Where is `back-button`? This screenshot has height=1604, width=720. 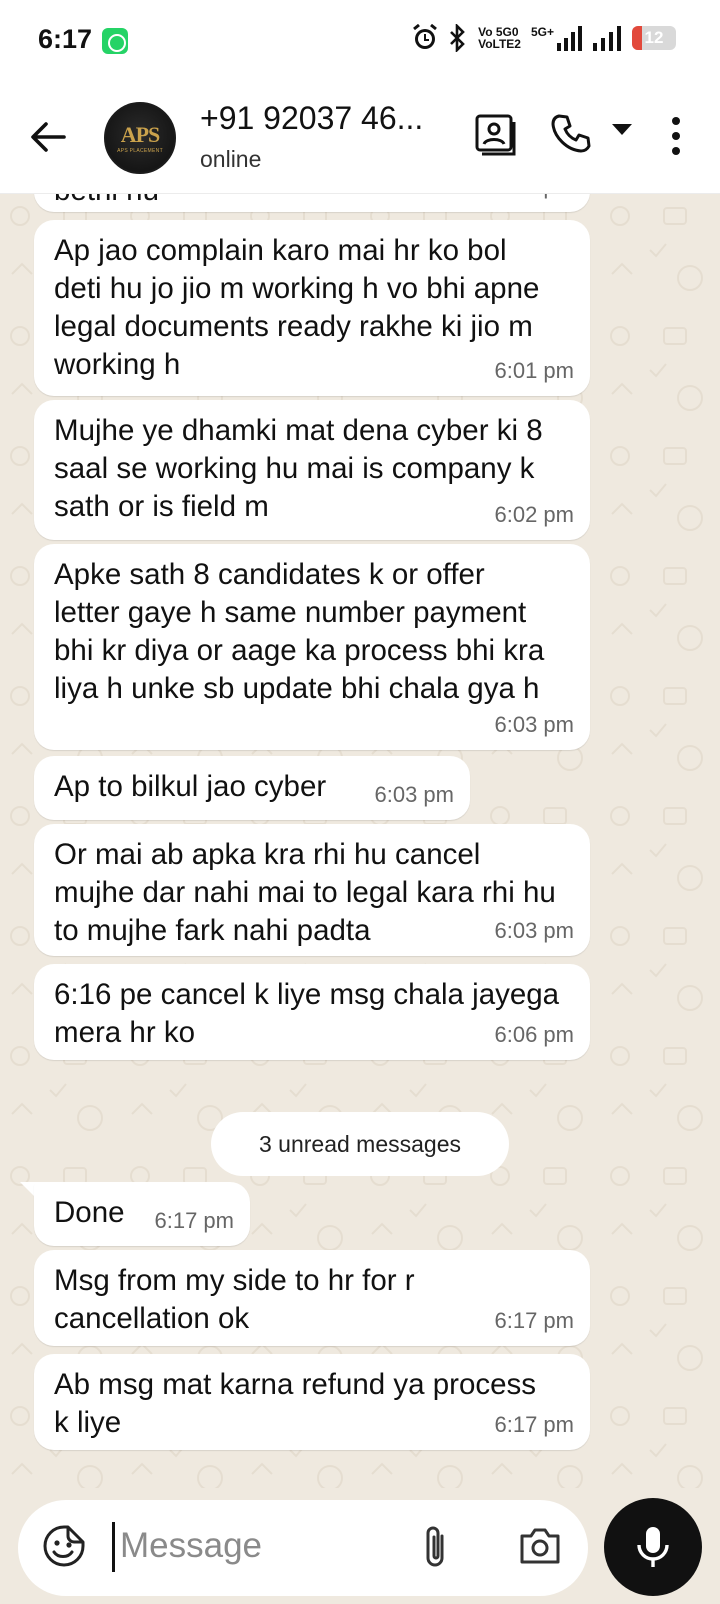
back-button is located at coordinates (49, 137).